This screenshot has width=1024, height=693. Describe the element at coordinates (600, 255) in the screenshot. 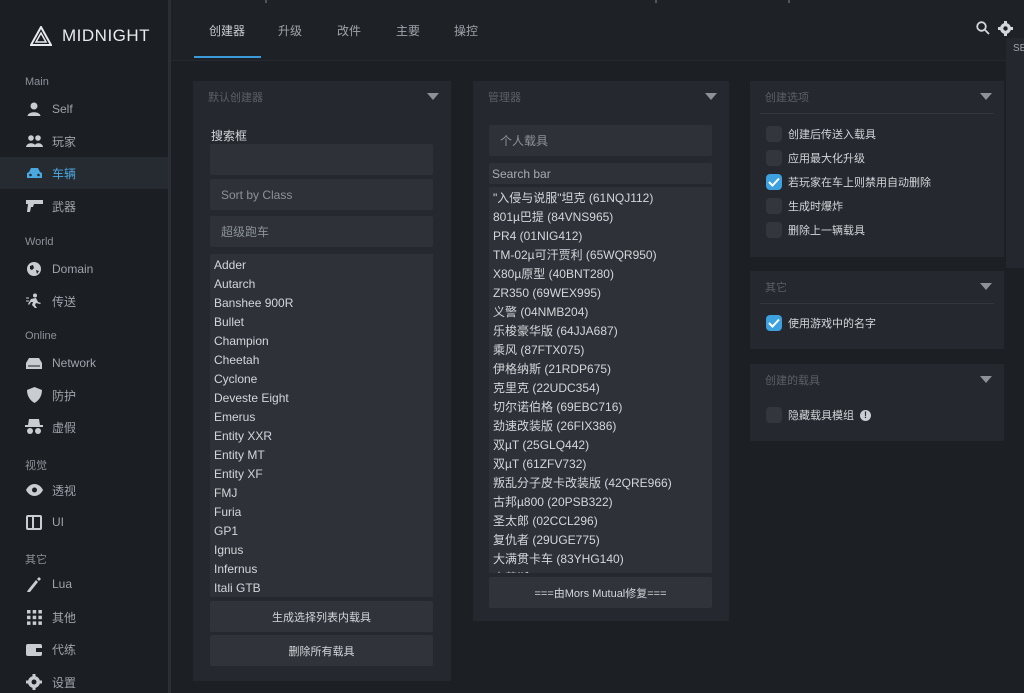

I see `list-item: TM-02µ可汗贾利 (65WQR950)` at that location.